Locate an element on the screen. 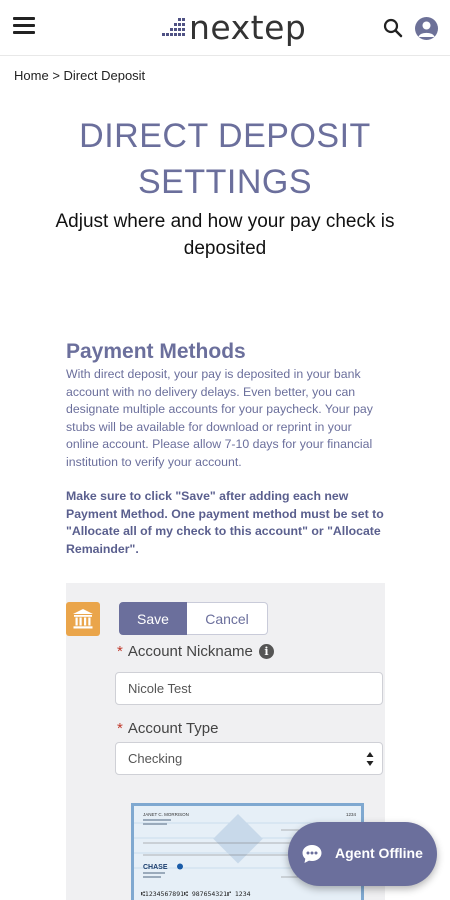 This screenshot has width=450, height=900. account-nickname-value: Nicole Test is located at coordinates (160, 688).